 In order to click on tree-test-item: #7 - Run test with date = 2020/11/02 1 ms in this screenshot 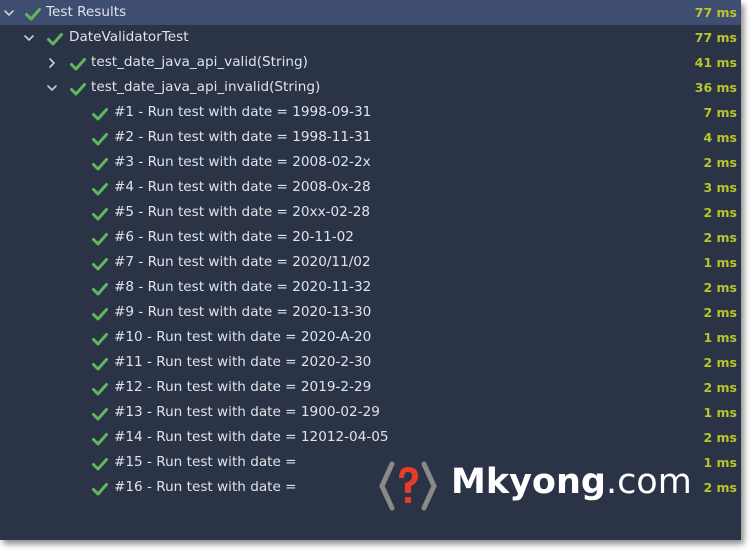, I will do `click(370, 262)`.